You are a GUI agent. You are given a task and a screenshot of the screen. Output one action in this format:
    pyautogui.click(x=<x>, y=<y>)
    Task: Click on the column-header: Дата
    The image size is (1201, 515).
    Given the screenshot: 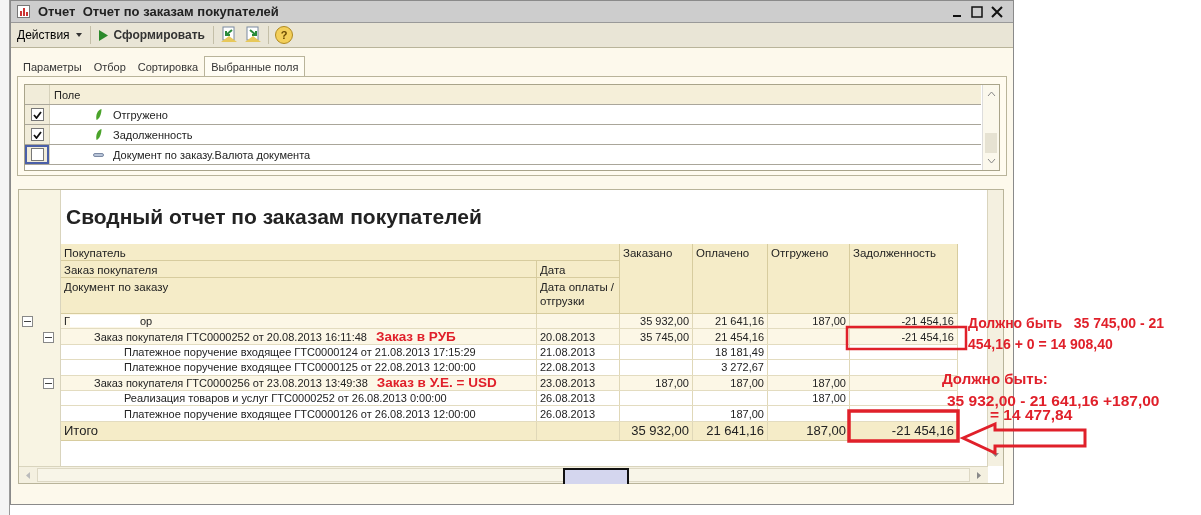 What is the action you would take?
    pyautogui.click(x=578, y=269)
    